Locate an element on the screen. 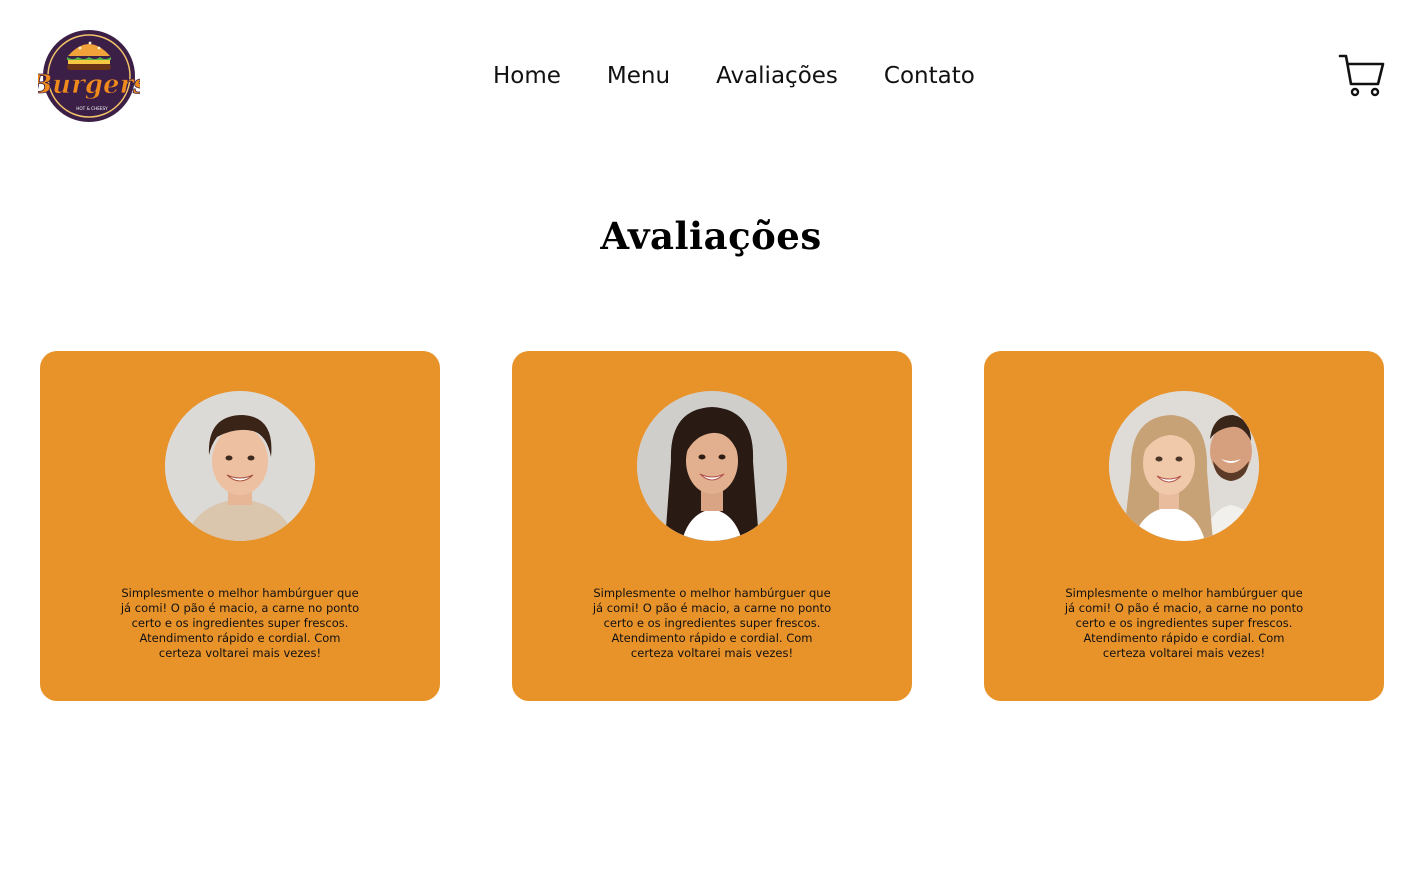  shopping-cart-icon is located at coordinates (1362, 75).